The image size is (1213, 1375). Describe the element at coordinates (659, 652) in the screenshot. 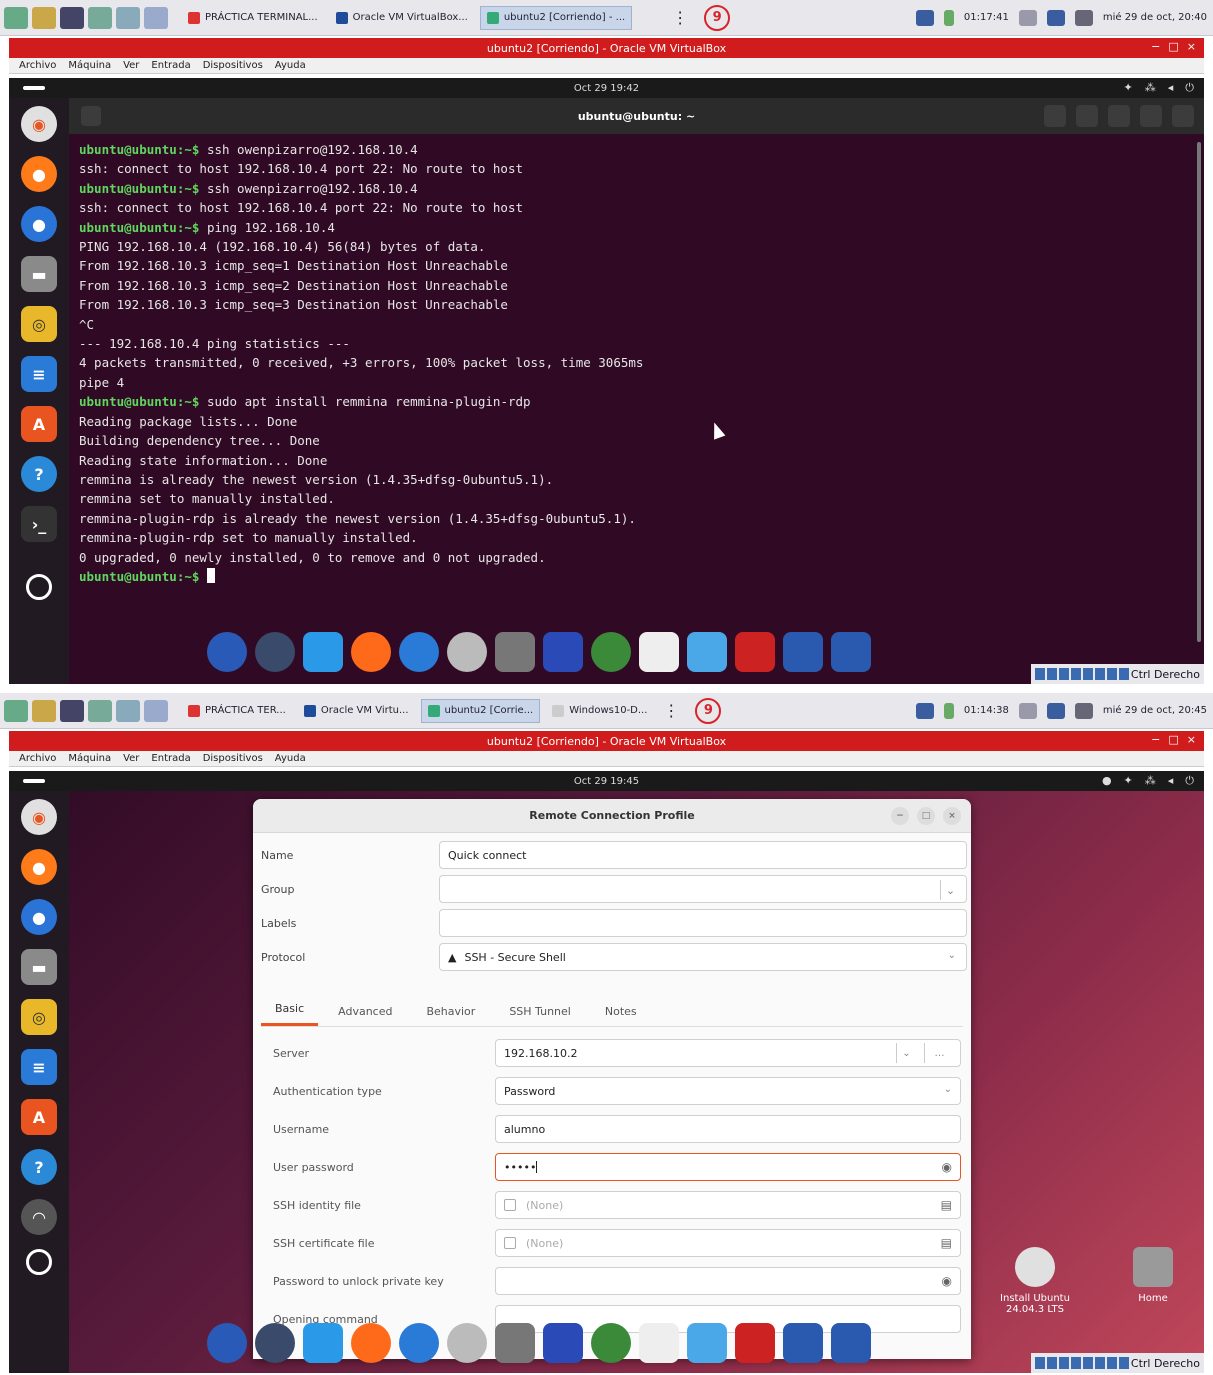

I see `document-icon` at that location.